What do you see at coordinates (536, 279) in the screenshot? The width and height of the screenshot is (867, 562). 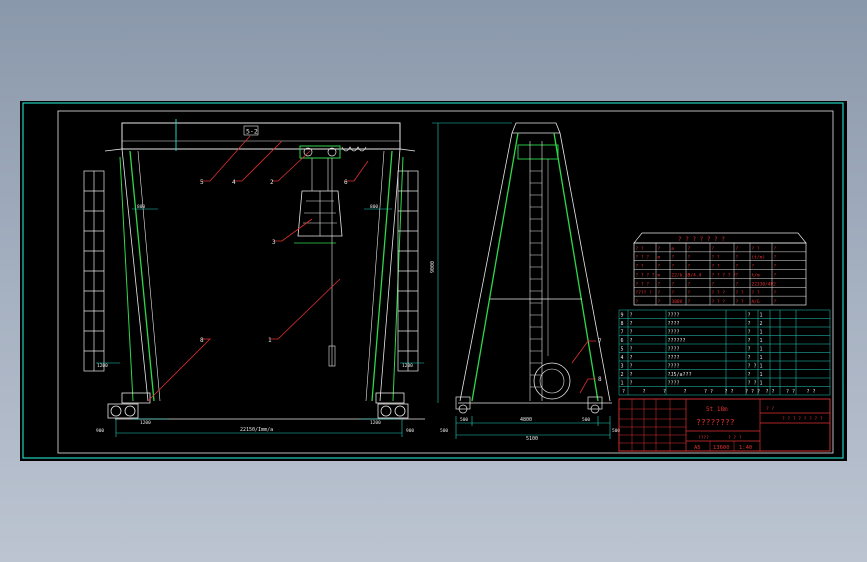 I see `side-ladder` at bounding box center [536, 279].